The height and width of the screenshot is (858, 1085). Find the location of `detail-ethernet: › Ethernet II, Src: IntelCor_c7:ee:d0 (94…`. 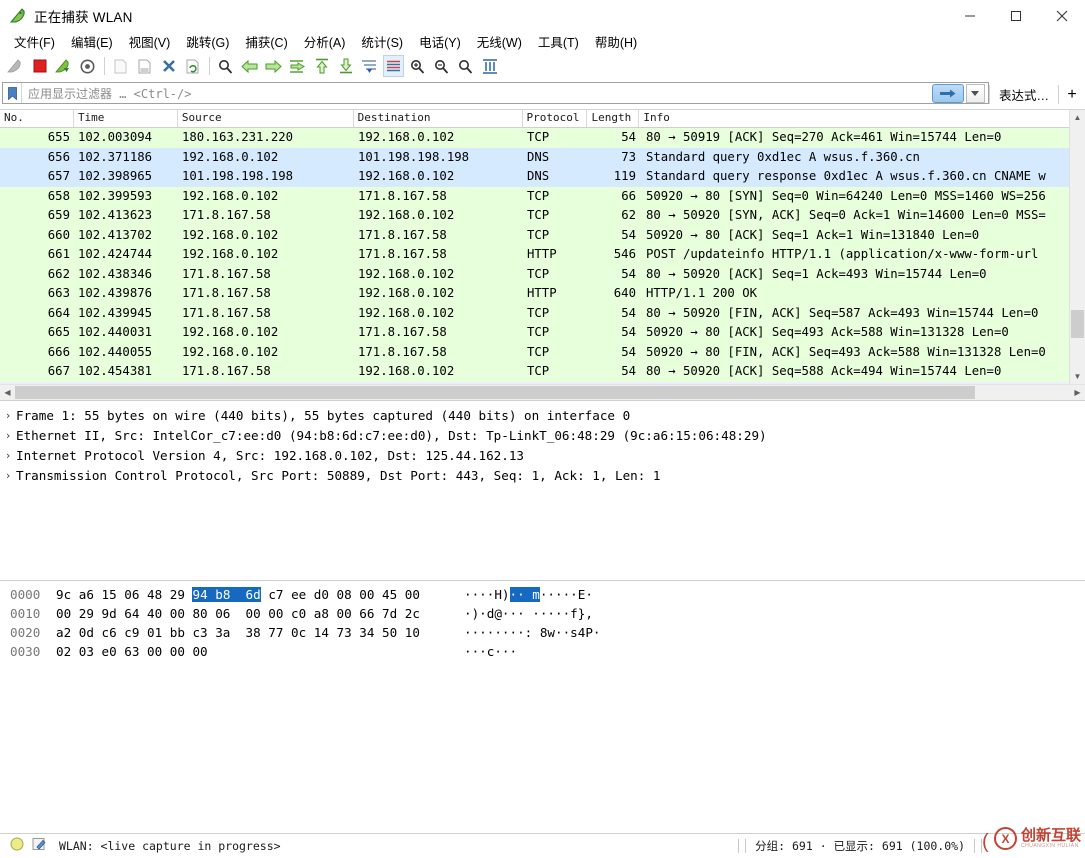

detail-ethernet: › Ethernet II, Src: IntelCor_c7:ee:d0 (94… is located at coordinates (542, 435).